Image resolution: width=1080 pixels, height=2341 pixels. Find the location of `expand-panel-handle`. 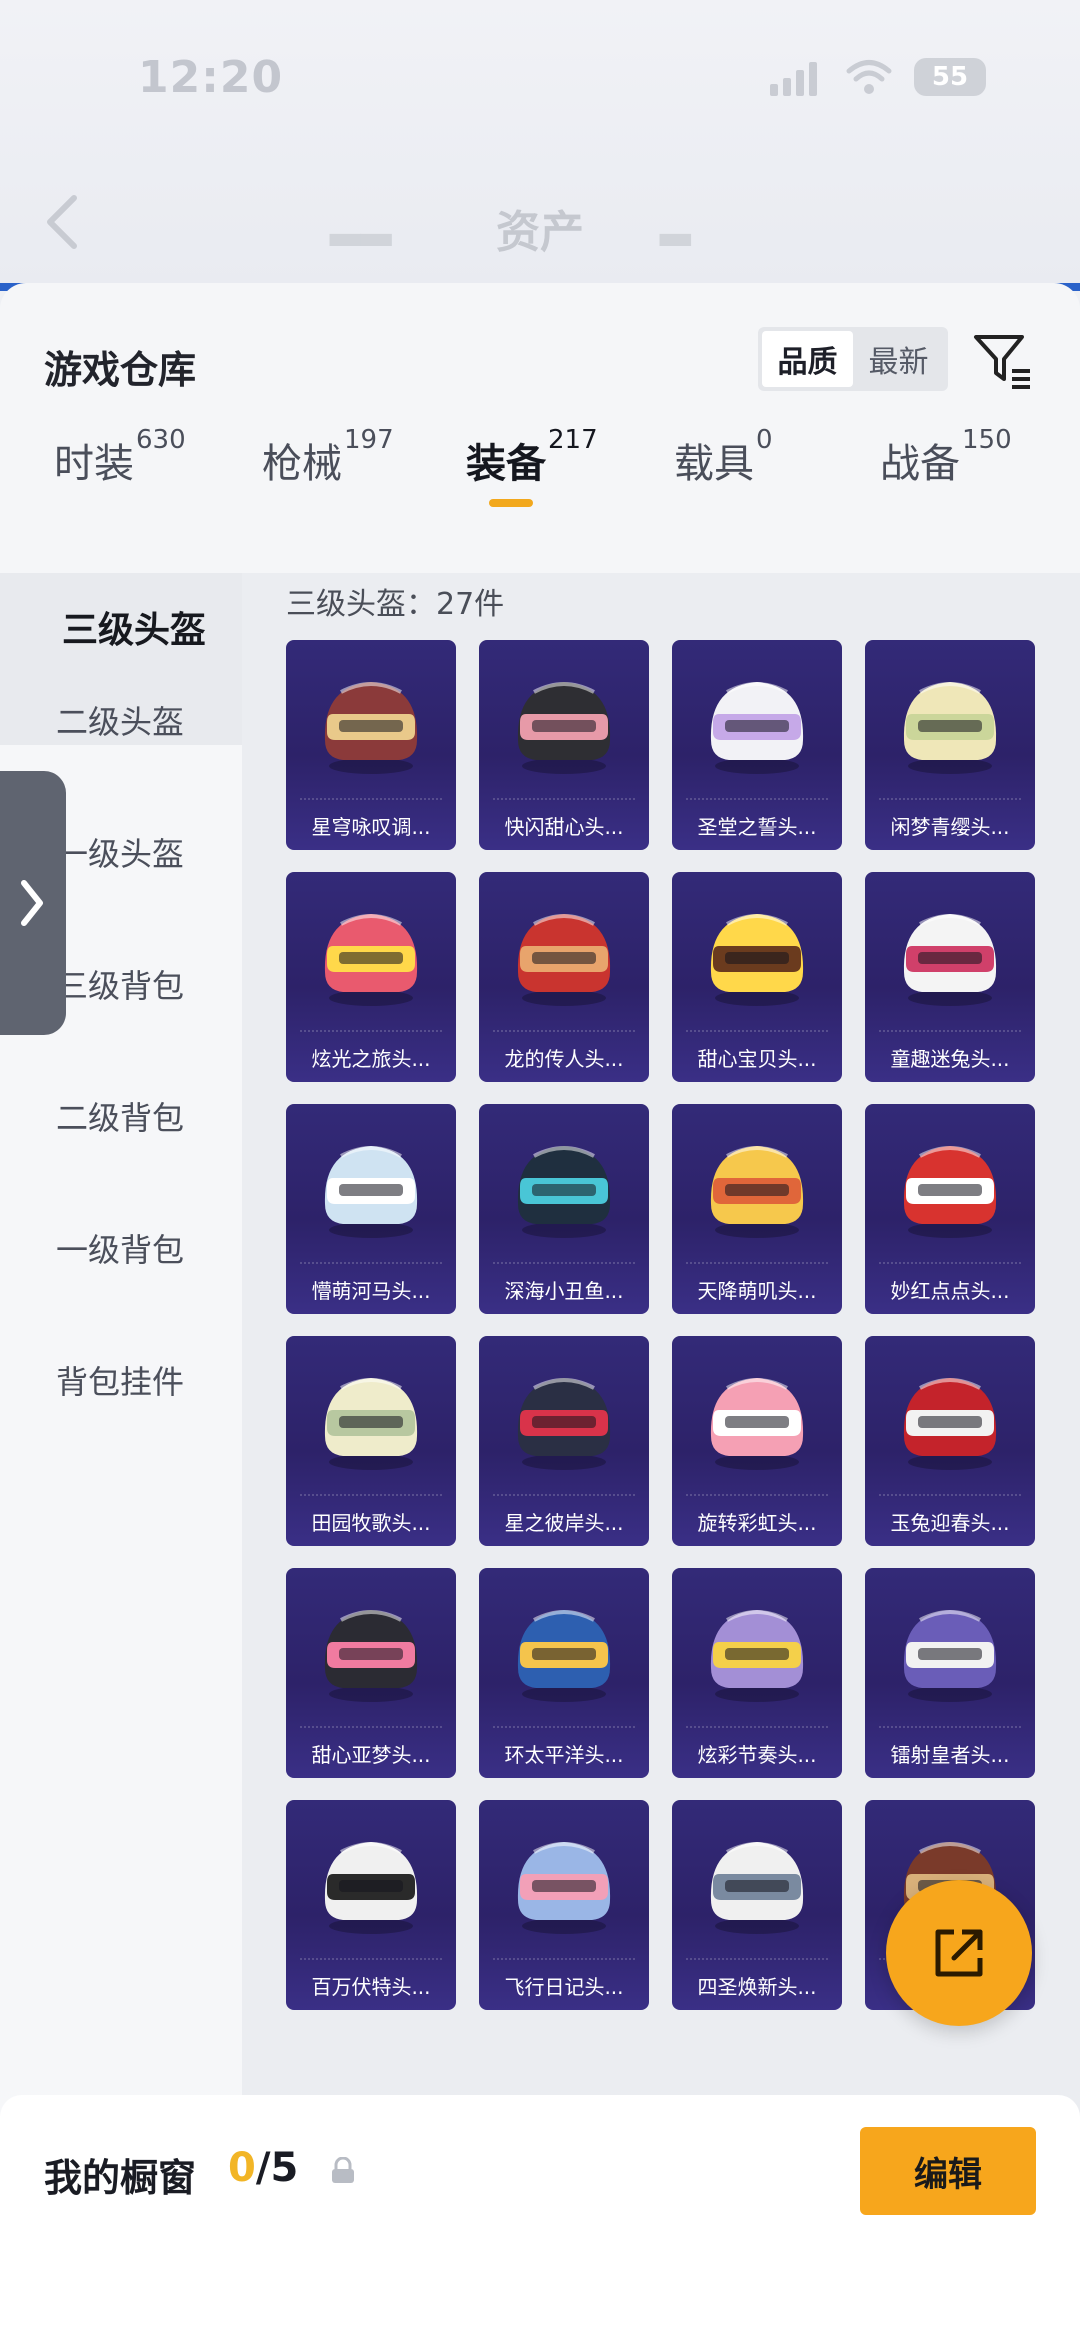

expand-panel-handle is located at coordinates (33, 903).